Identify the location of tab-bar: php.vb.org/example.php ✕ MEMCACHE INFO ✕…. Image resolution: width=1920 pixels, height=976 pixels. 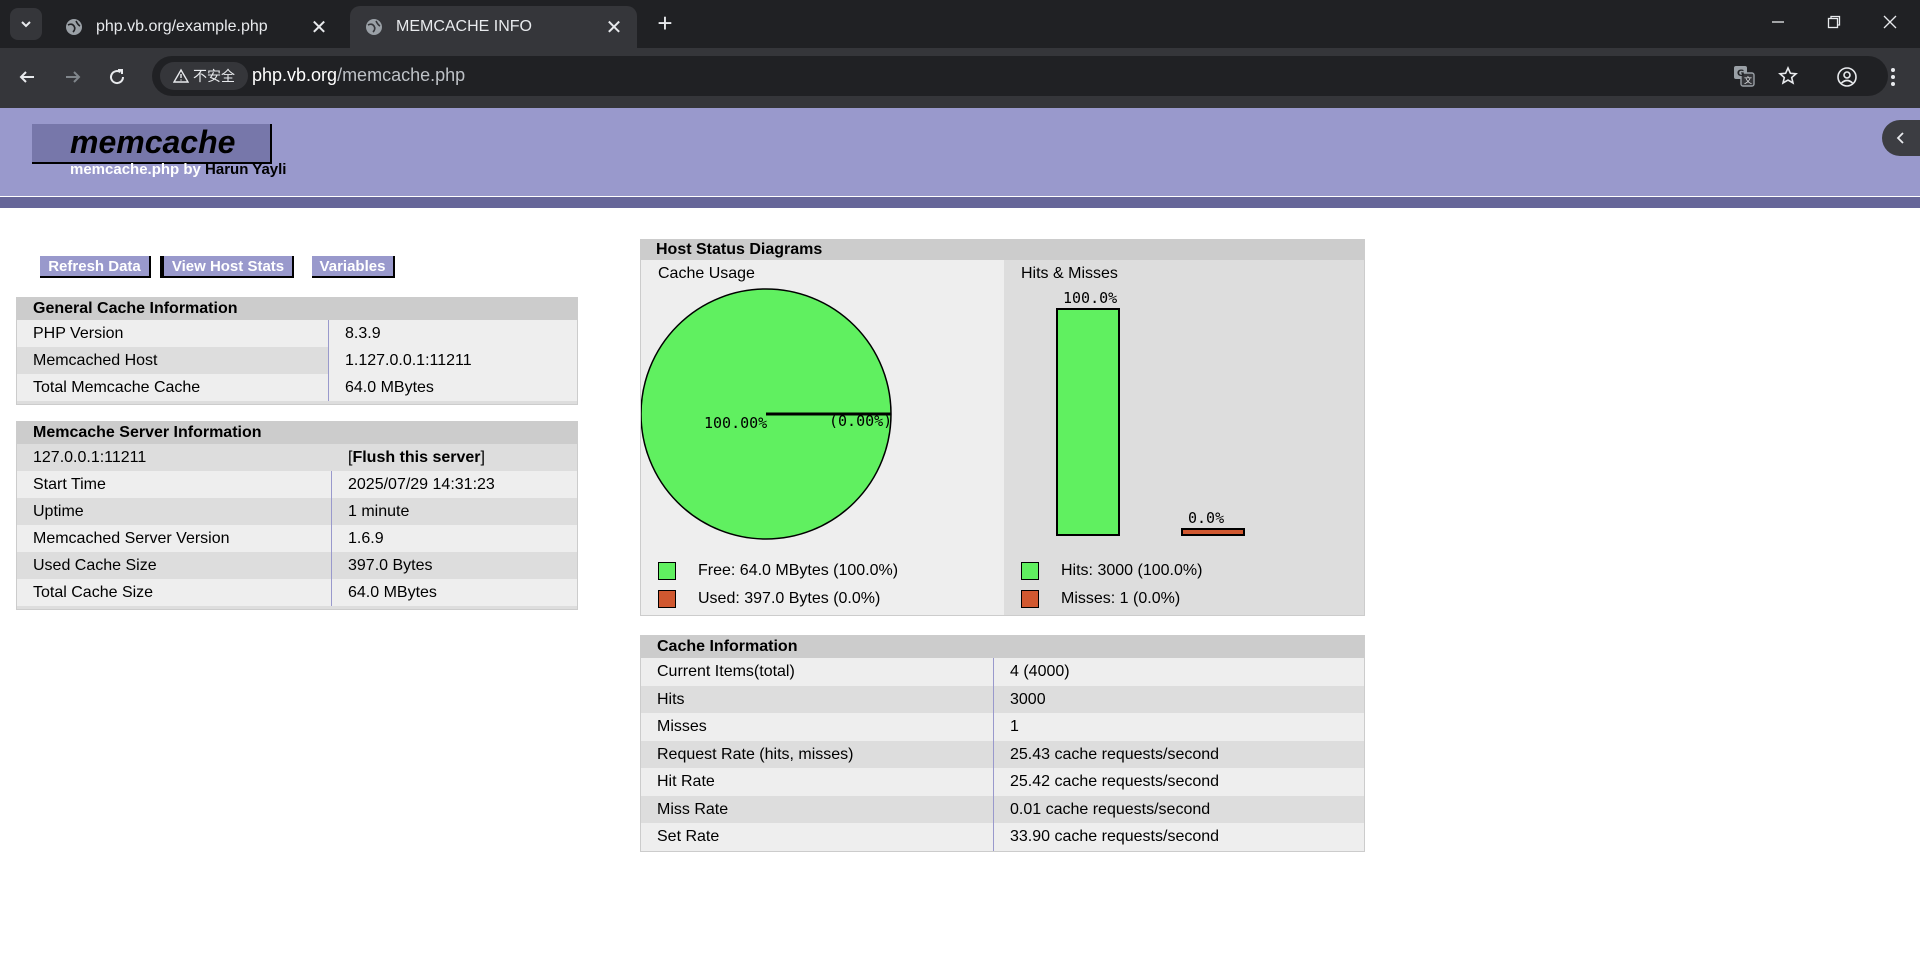
(960, 24).